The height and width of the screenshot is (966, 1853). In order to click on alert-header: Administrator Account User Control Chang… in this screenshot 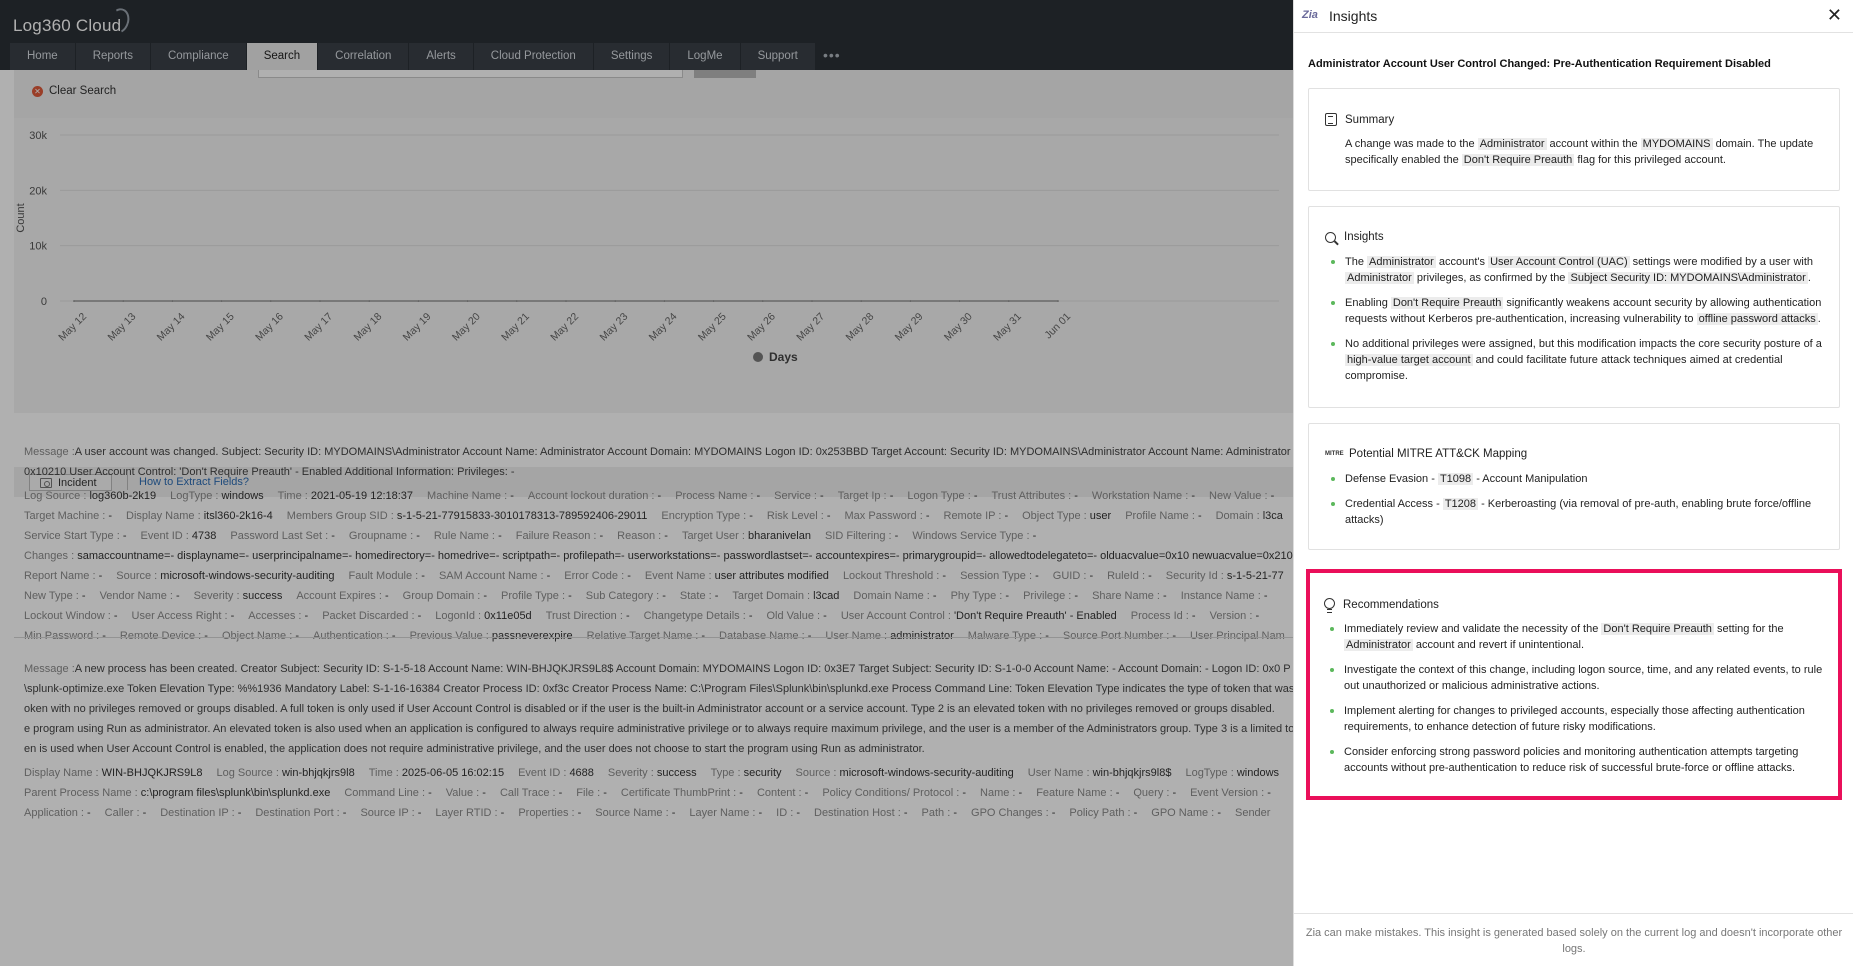, I will do `click(1574, 64)`.